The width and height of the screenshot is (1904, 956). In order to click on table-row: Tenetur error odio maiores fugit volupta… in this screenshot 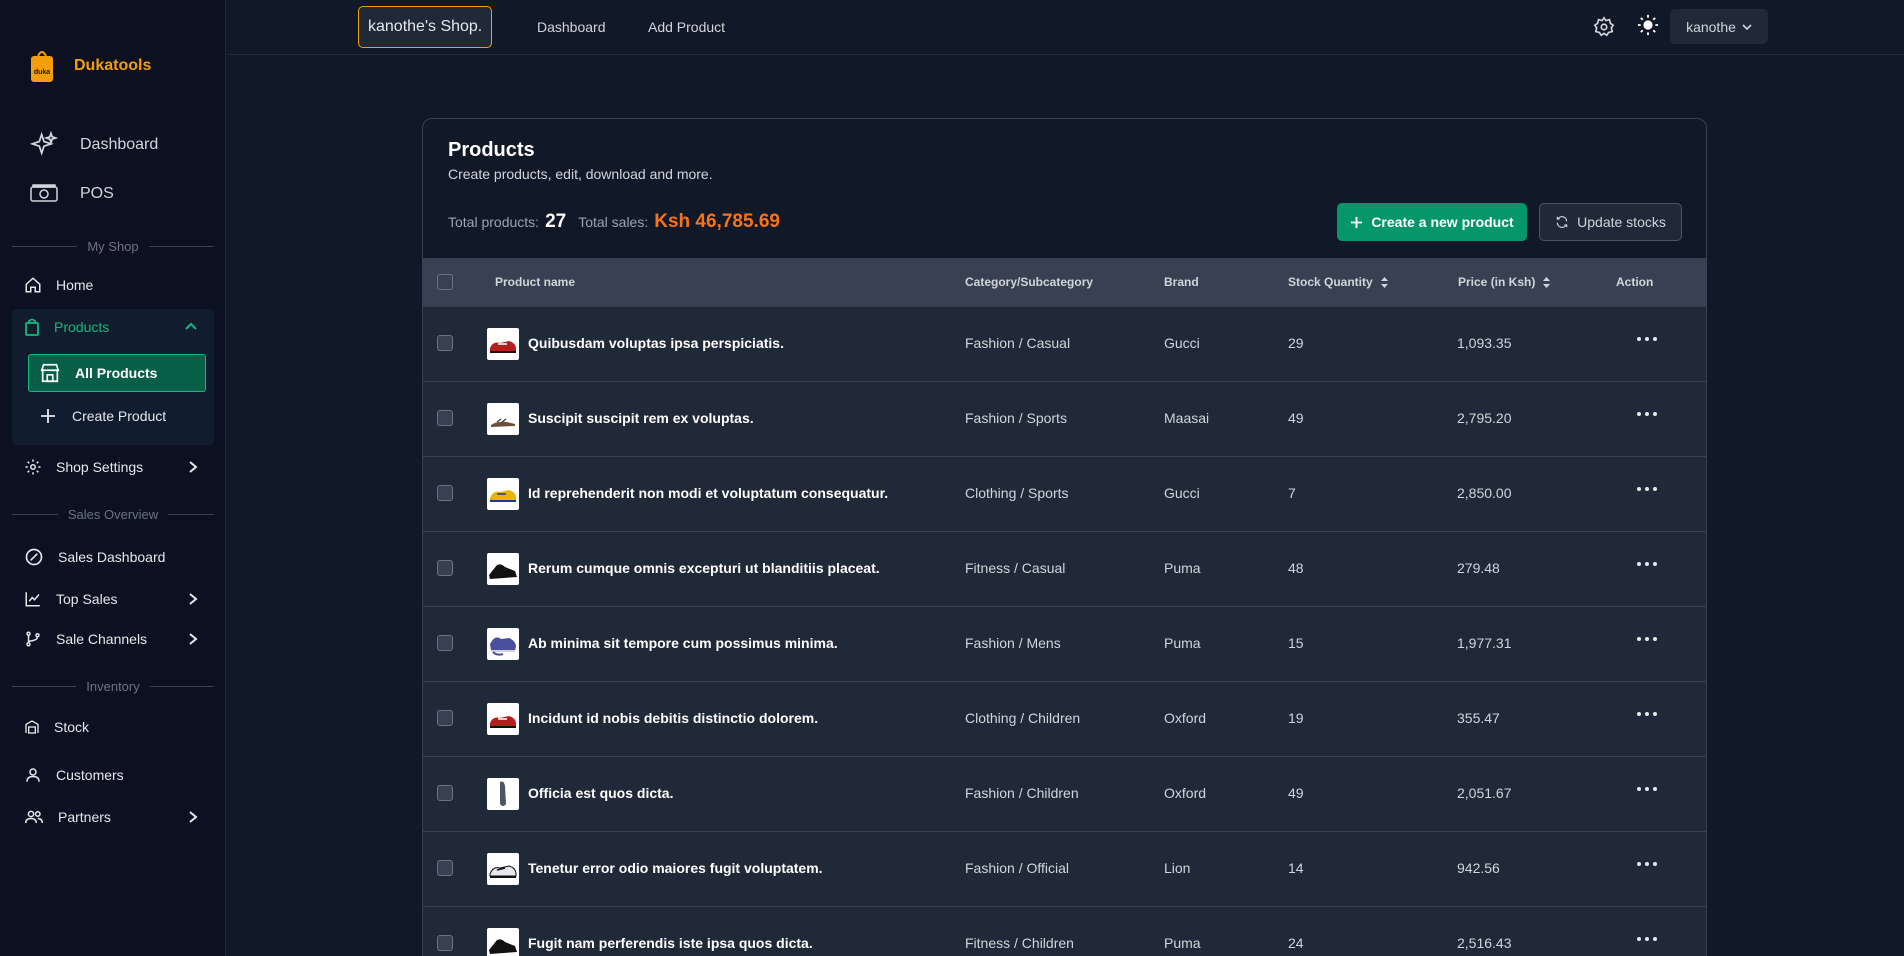, I will do `click(1064, 868)`.